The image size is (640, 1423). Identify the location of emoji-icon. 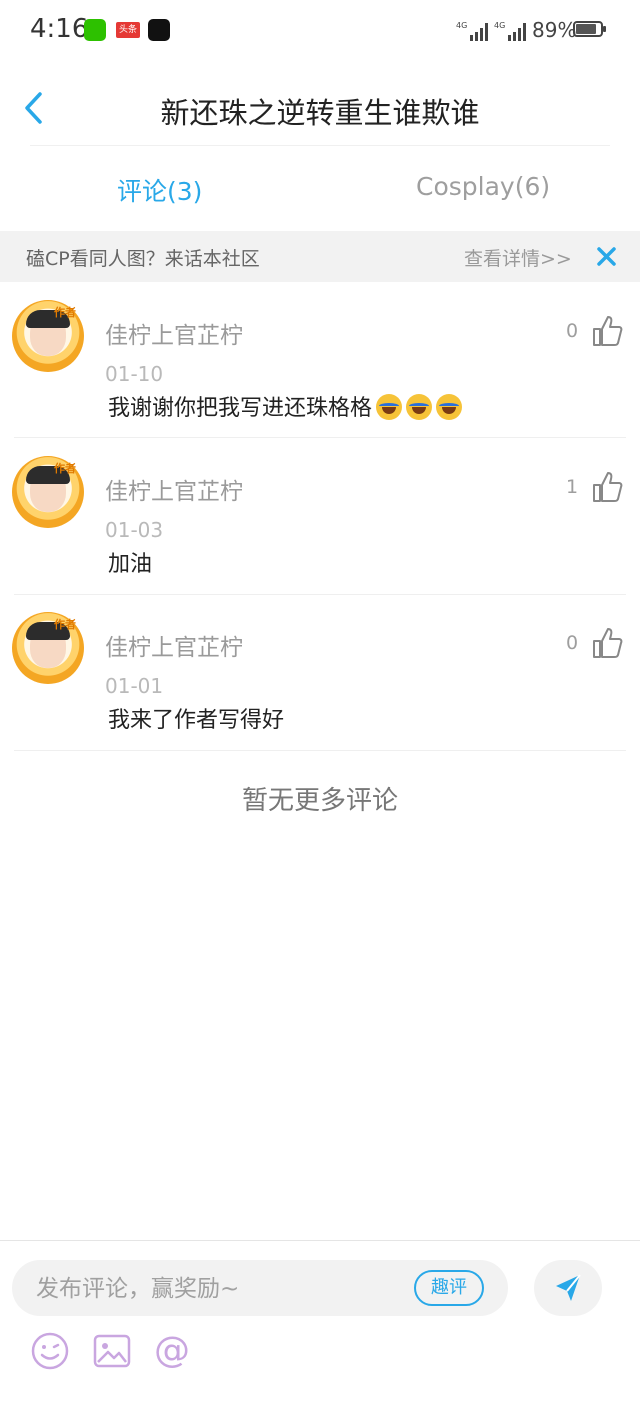
(50, 1351).